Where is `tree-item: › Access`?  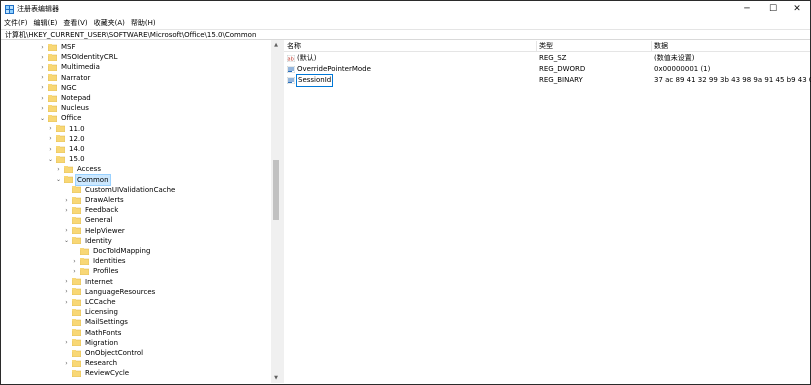 tree-item: › Access is located at coordinates (78, 169).